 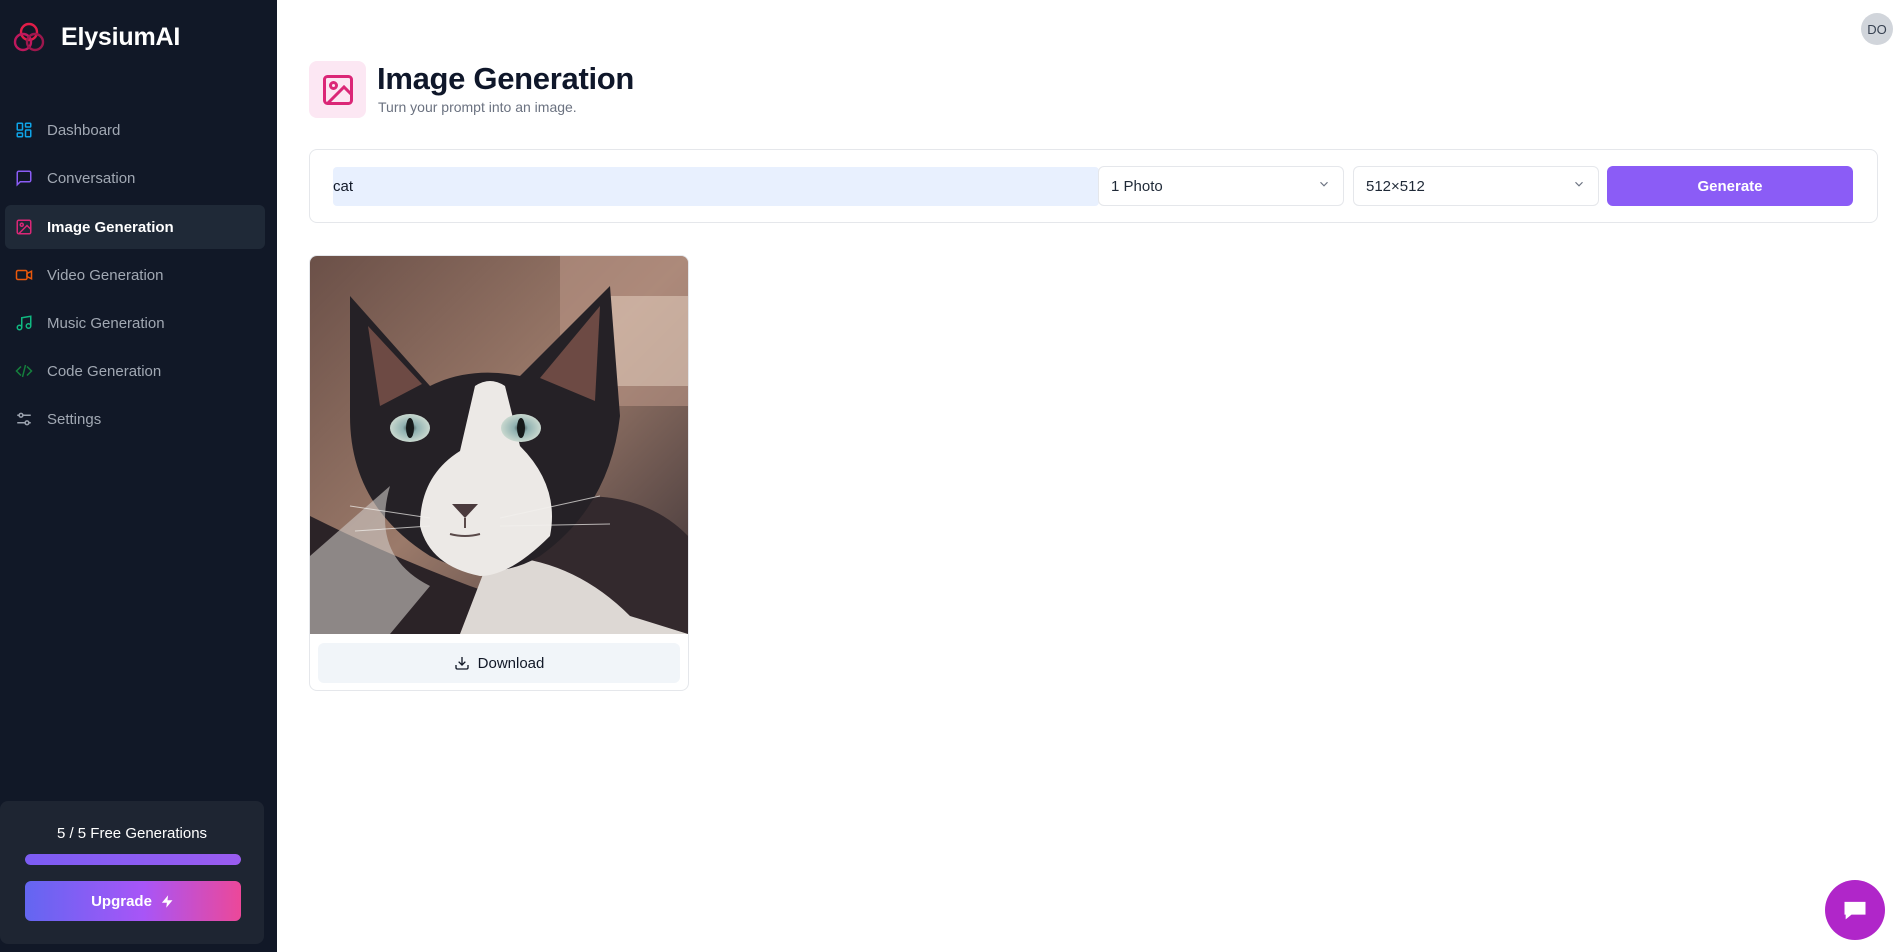 What do you see at coordinates (23, 419) in the screenshot?
I see `settings-icon` at bounding box center [23, 419].